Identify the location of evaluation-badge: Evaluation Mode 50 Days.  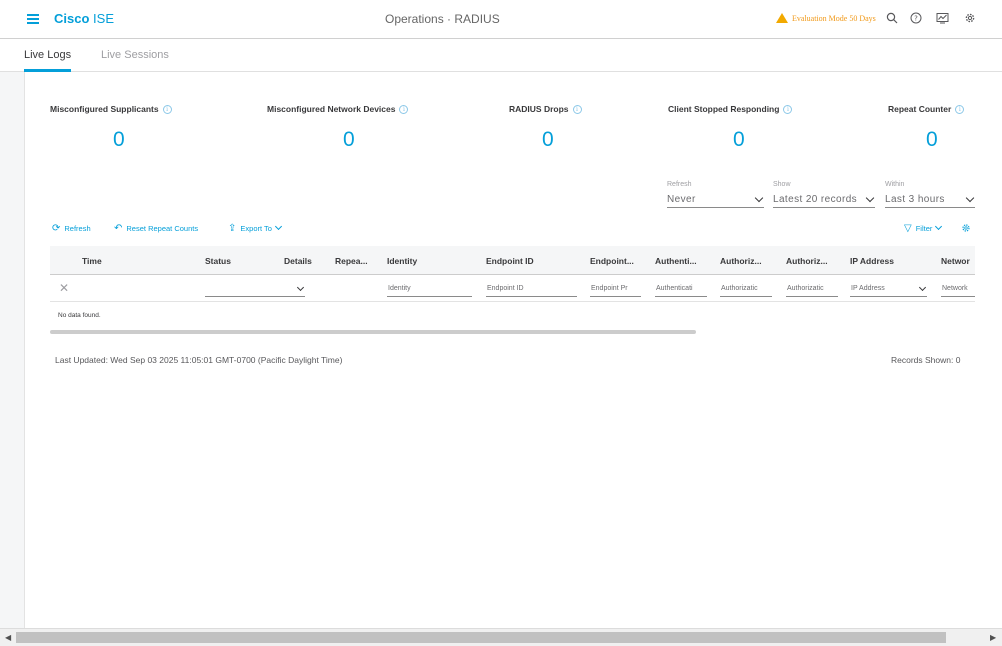
(826, 18).